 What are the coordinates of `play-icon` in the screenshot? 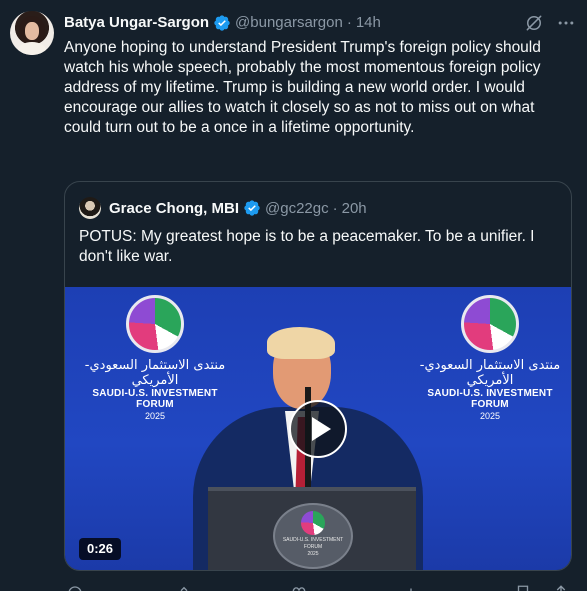 It's located at (318, 429).